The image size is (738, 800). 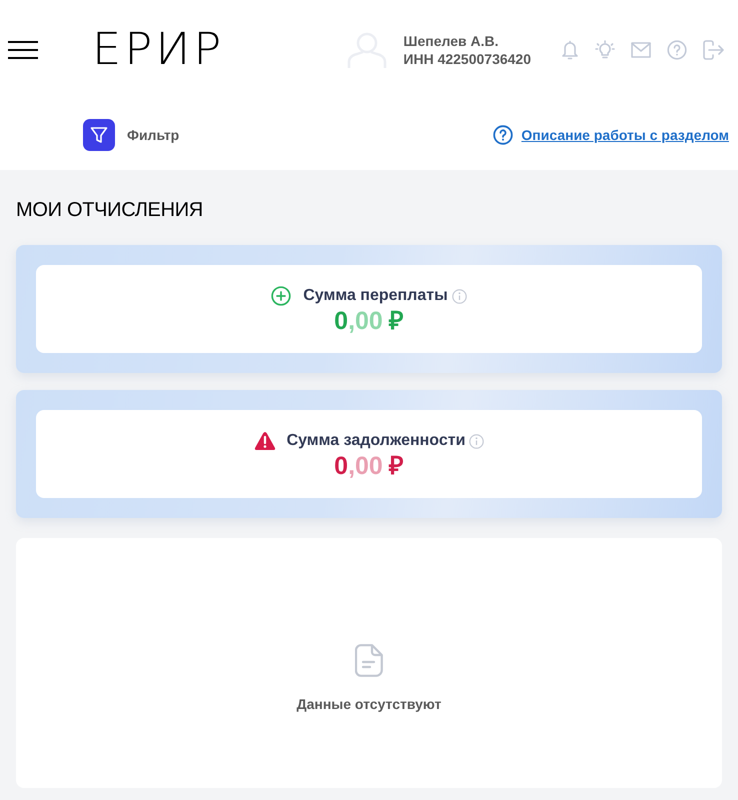 What do you see at coordinates (369, 660) in the screenshot?
I see `document-icon` at bounding box center [369, 660].